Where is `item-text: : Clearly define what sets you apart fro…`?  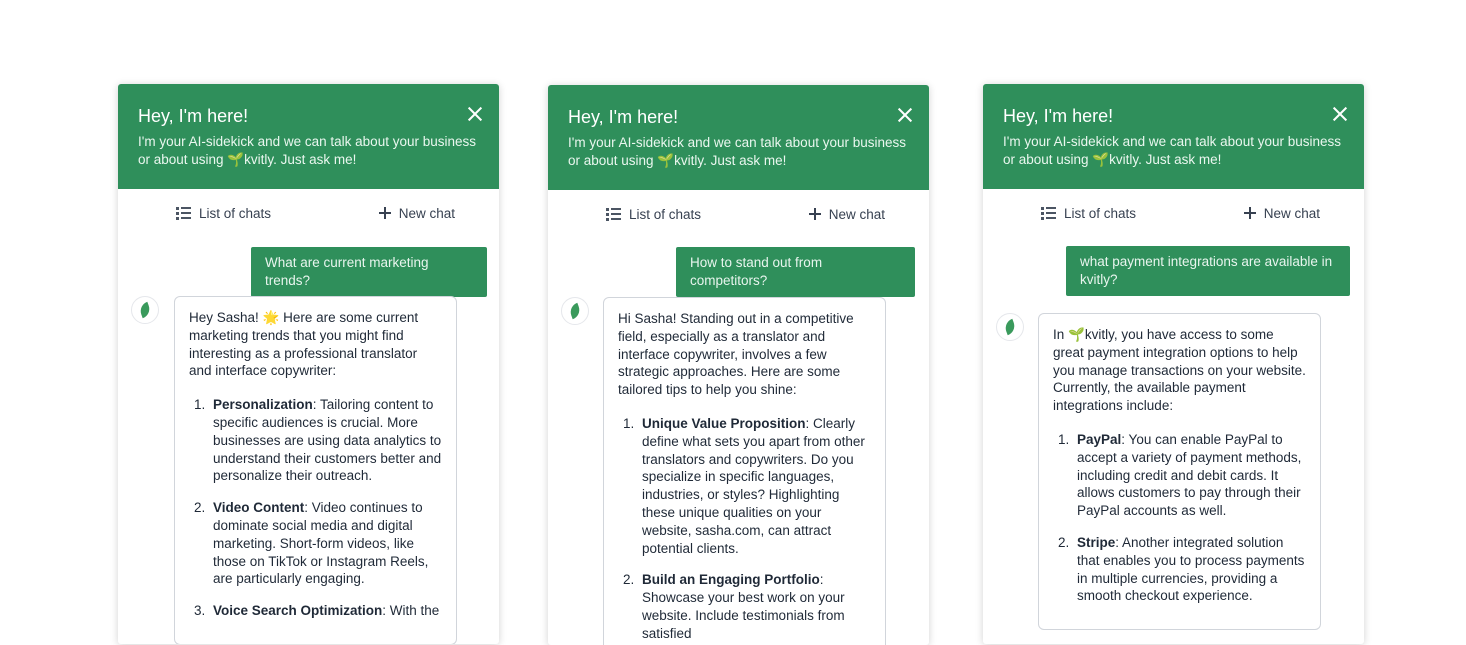 item-text: : Clearly define what sets you apart fro… is located at coordinates (753, 485).